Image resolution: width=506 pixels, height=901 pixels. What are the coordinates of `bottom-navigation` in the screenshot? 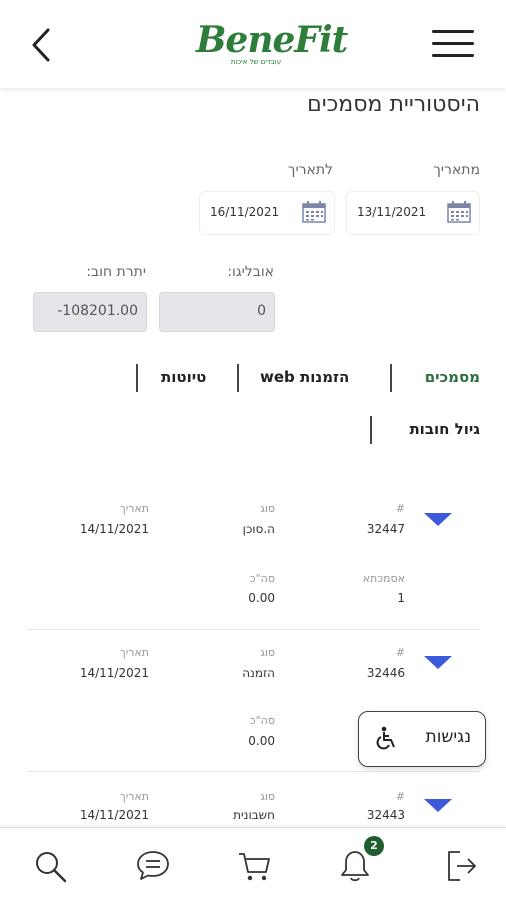 It's located at (253, 864).